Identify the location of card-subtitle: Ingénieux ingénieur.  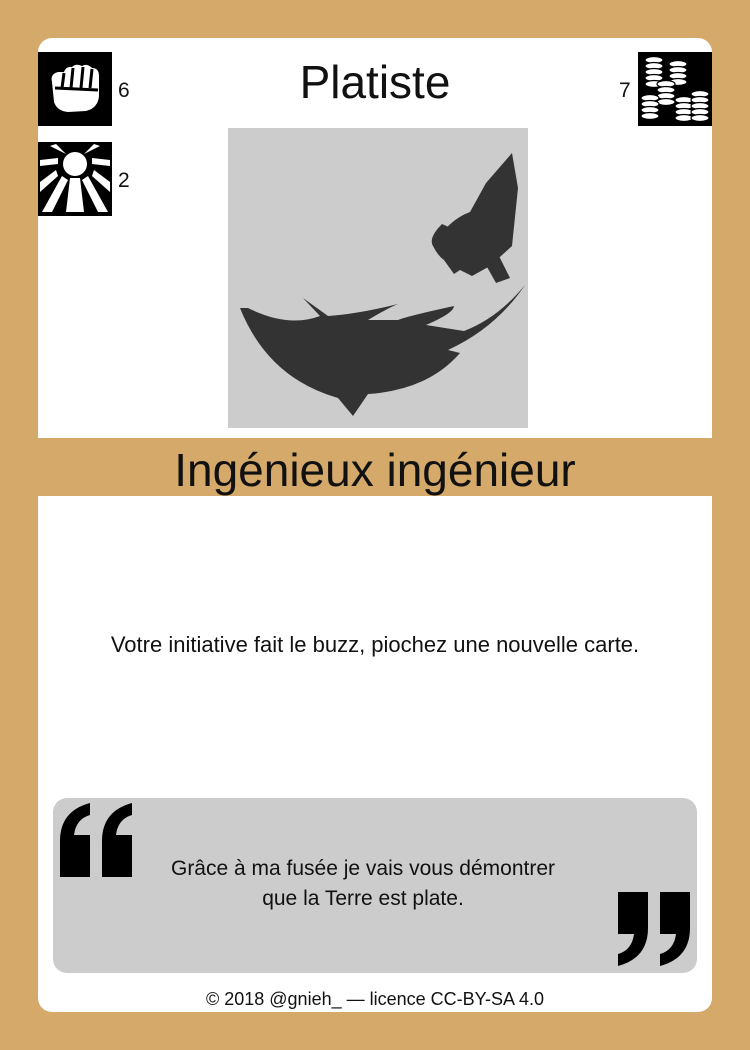
(375, 470).